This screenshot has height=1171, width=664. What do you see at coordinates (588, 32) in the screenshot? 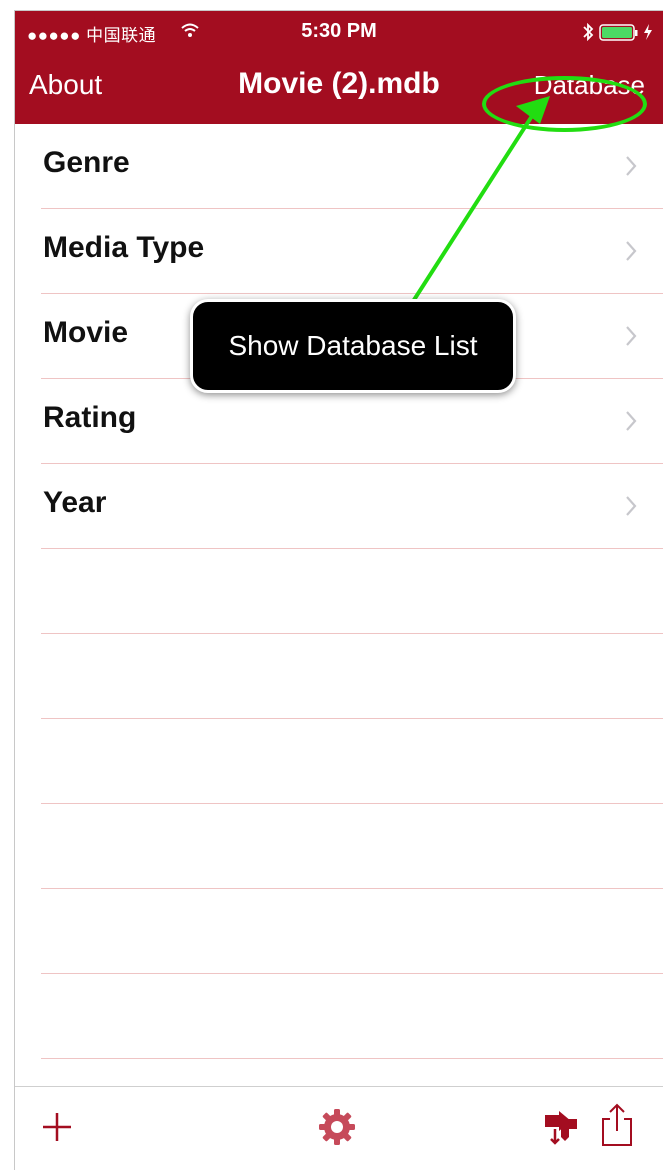
I see `bluetooth-icon` at bounding box center [588, 32].